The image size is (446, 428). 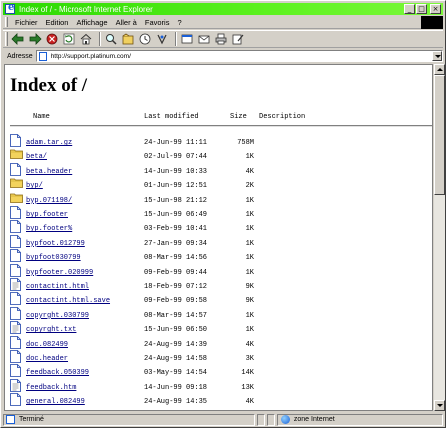 What do you see at coordinates (128, 39) in the screenshot?
I see `favorites-icon` at bounding box center [128, 39].